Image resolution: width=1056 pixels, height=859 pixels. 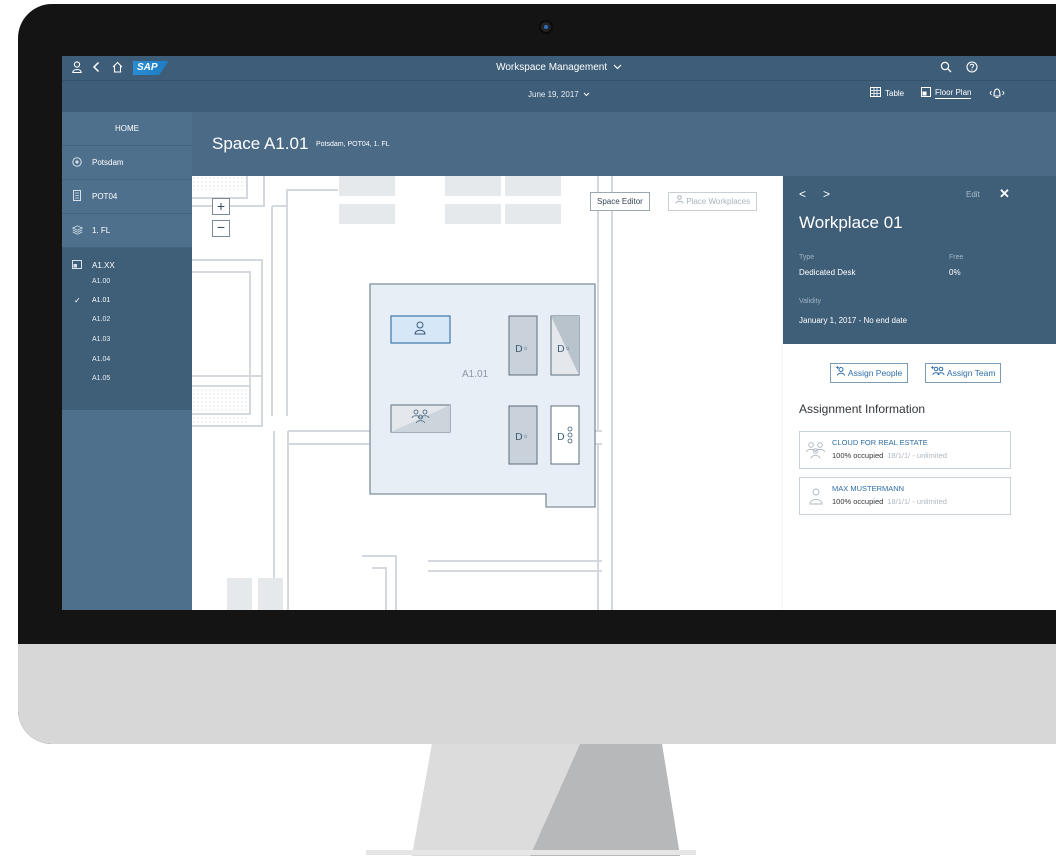 What do you see at coordinates (553, 94) in the screenshot?
I see `date-text: June 19, 2017` at bounding box center [553, 94].